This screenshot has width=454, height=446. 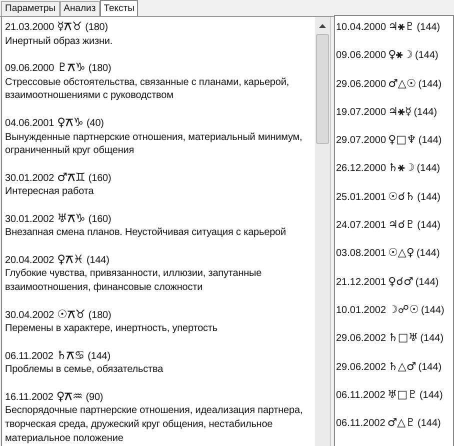 What do you see at coordinates (402, 140) in the screenshot?
I see `aspect-symbols: ♀□♆` at bounding box center [402, 140].